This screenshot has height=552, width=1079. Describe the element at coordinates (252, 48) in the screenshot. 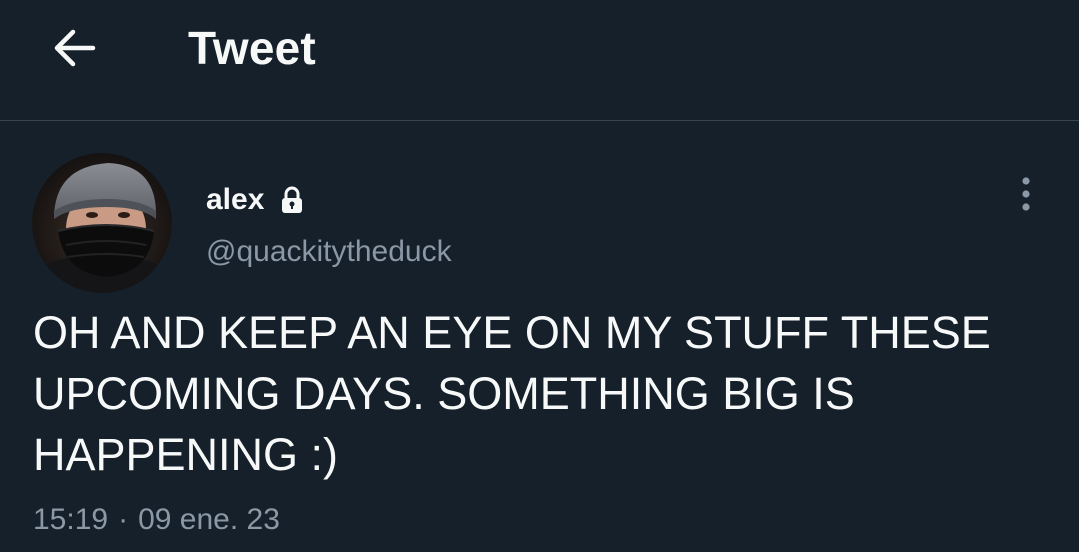

I see `page-title: Tweet` at that location.